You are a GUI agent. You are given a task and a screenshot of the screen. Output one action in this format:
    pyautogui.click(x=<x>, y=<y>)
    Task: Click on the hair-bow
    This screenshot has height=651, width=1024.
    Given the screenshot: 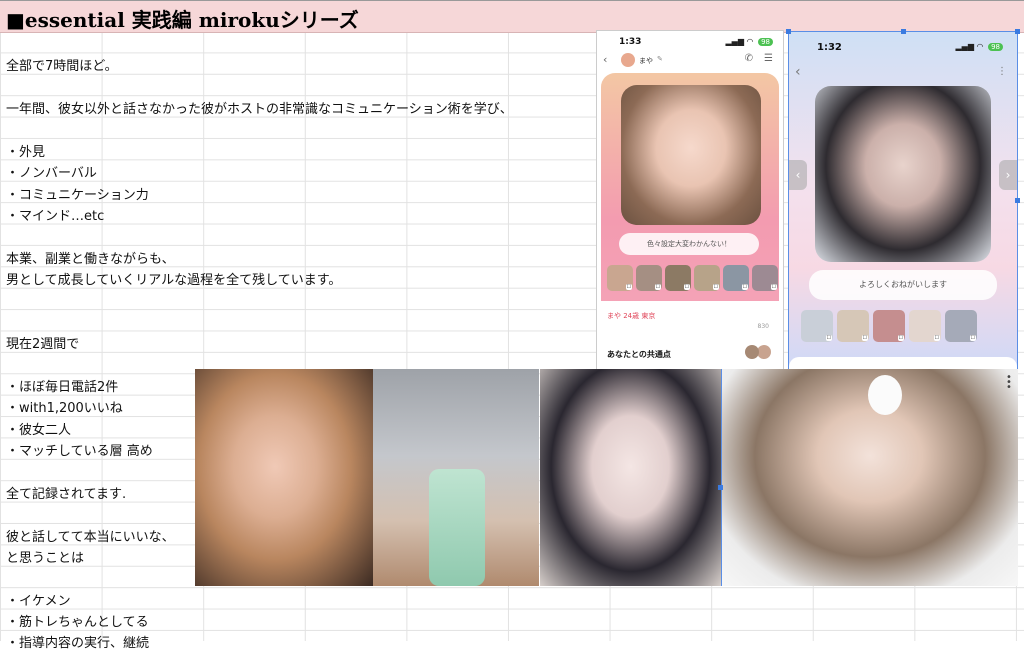 What is the action you would take?
    pyautogui.click(x=885, y=395)
    